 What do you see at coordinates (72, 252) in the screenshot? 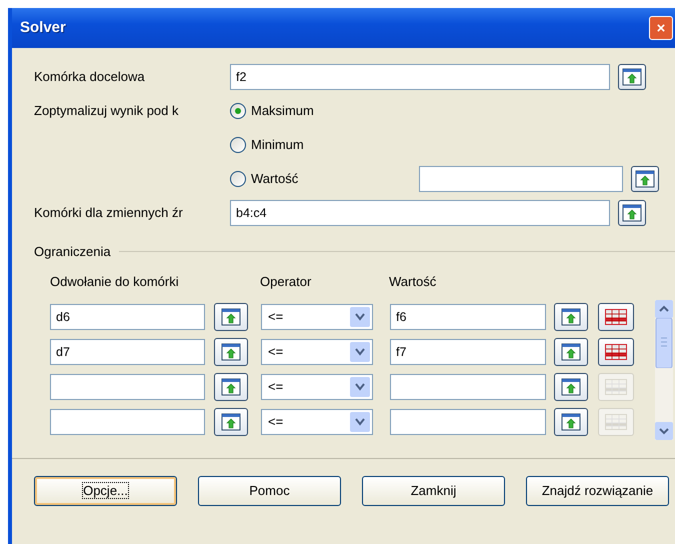
I see `section-title: Ograniczenia` at bounding box center [72, 252].